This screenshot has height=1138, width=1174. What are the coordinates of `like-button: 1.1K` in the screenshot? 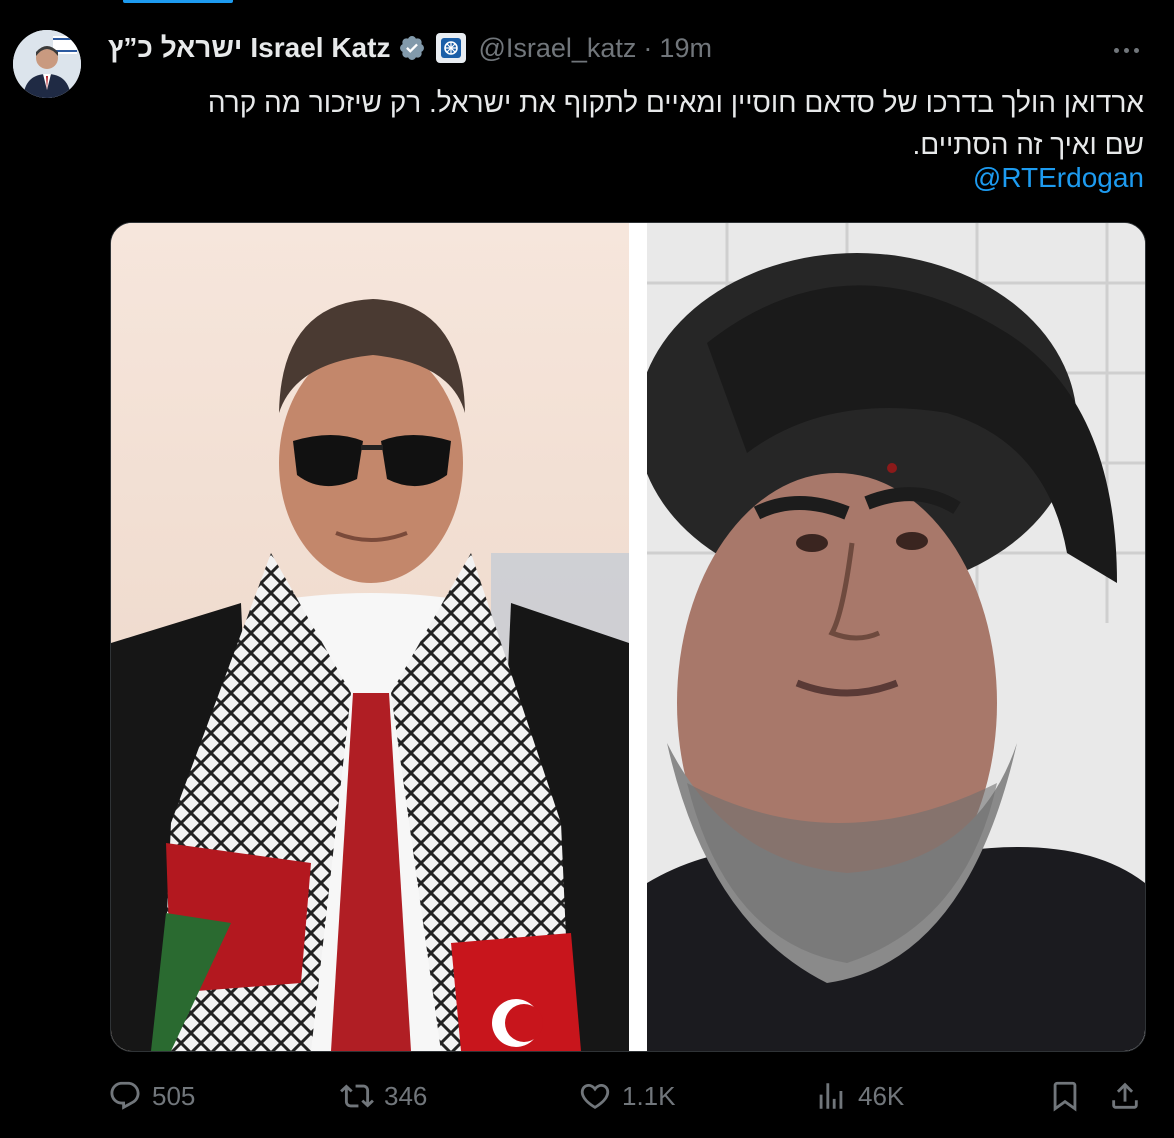 It's located at (627, 1096).